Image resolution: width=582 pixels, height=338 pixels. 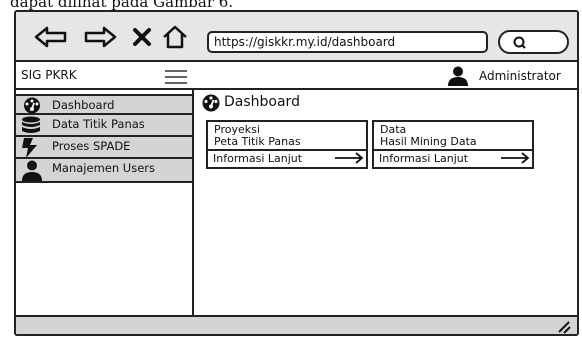 What do you see at coordinates (176, 77) in the screenshot?
I see `hamburger-menu-icon` at bounding box center [176, 77].